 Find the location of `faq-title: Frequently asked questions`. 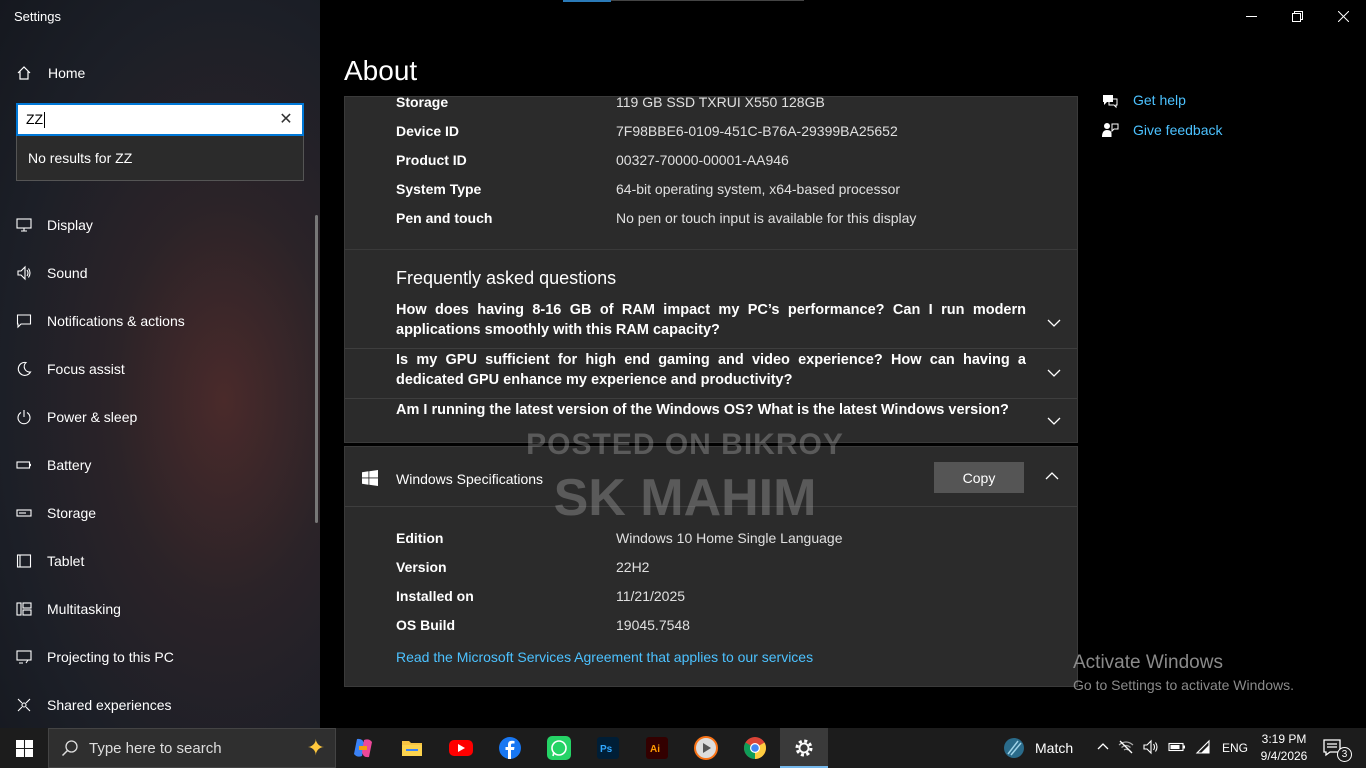

faq-title: Frequently asked questions is located at coordinates (506, 278).